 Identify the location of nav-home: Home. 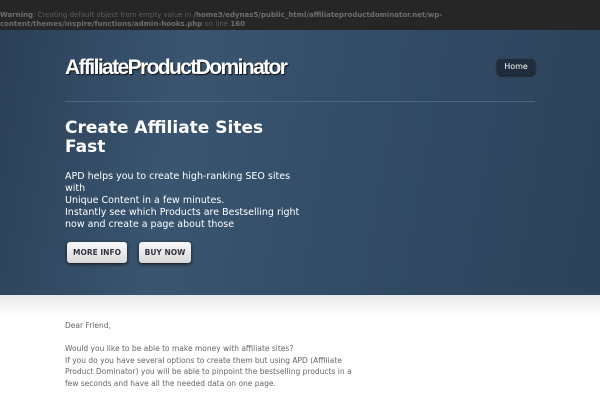
(516, 67).